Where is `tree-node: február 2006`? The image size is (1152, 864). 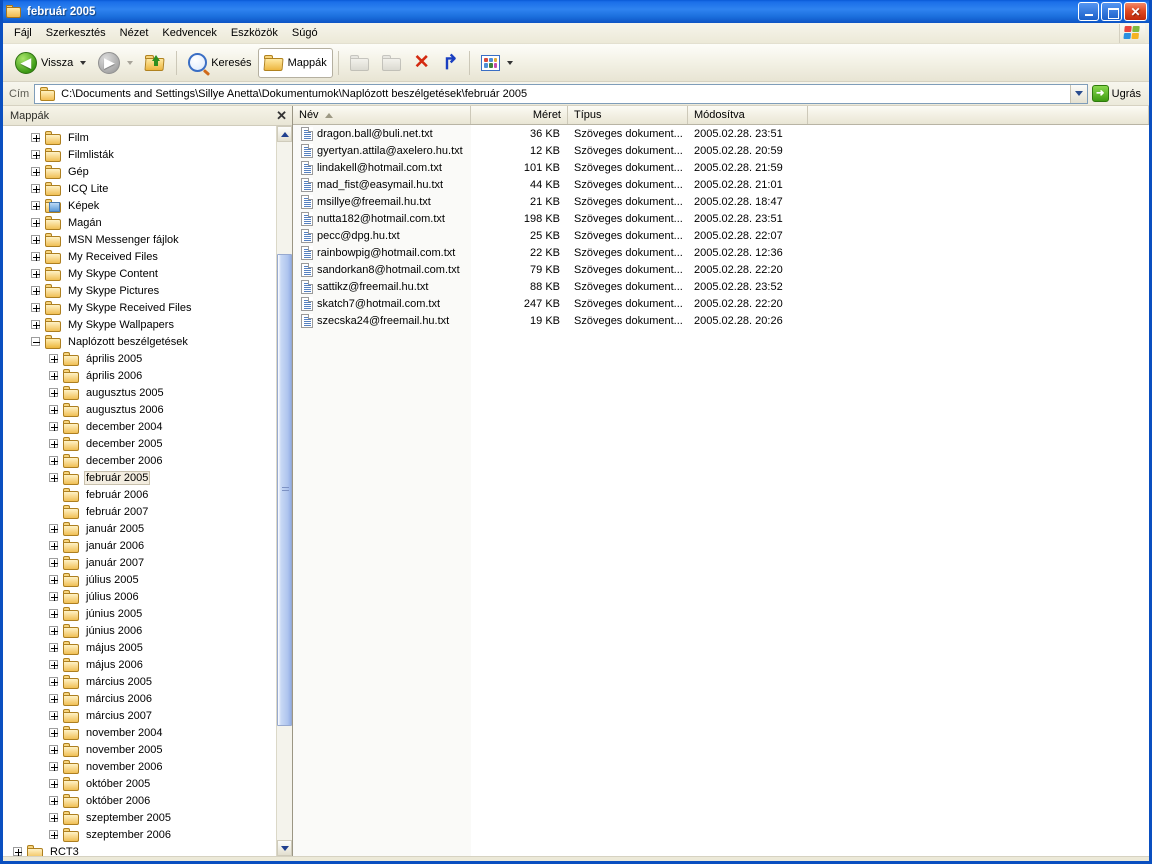
tree-node: február 2006 is located at coordinates (139, 494).